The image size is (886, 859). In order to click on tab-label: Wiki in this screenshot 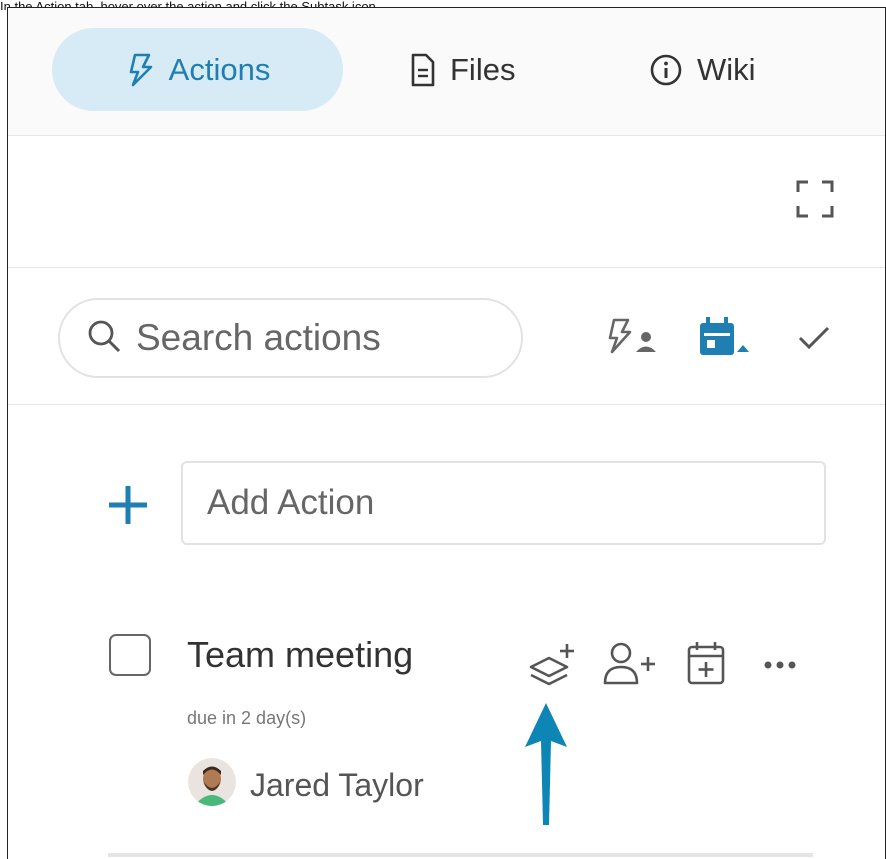, I will do `click(726, 69)`.